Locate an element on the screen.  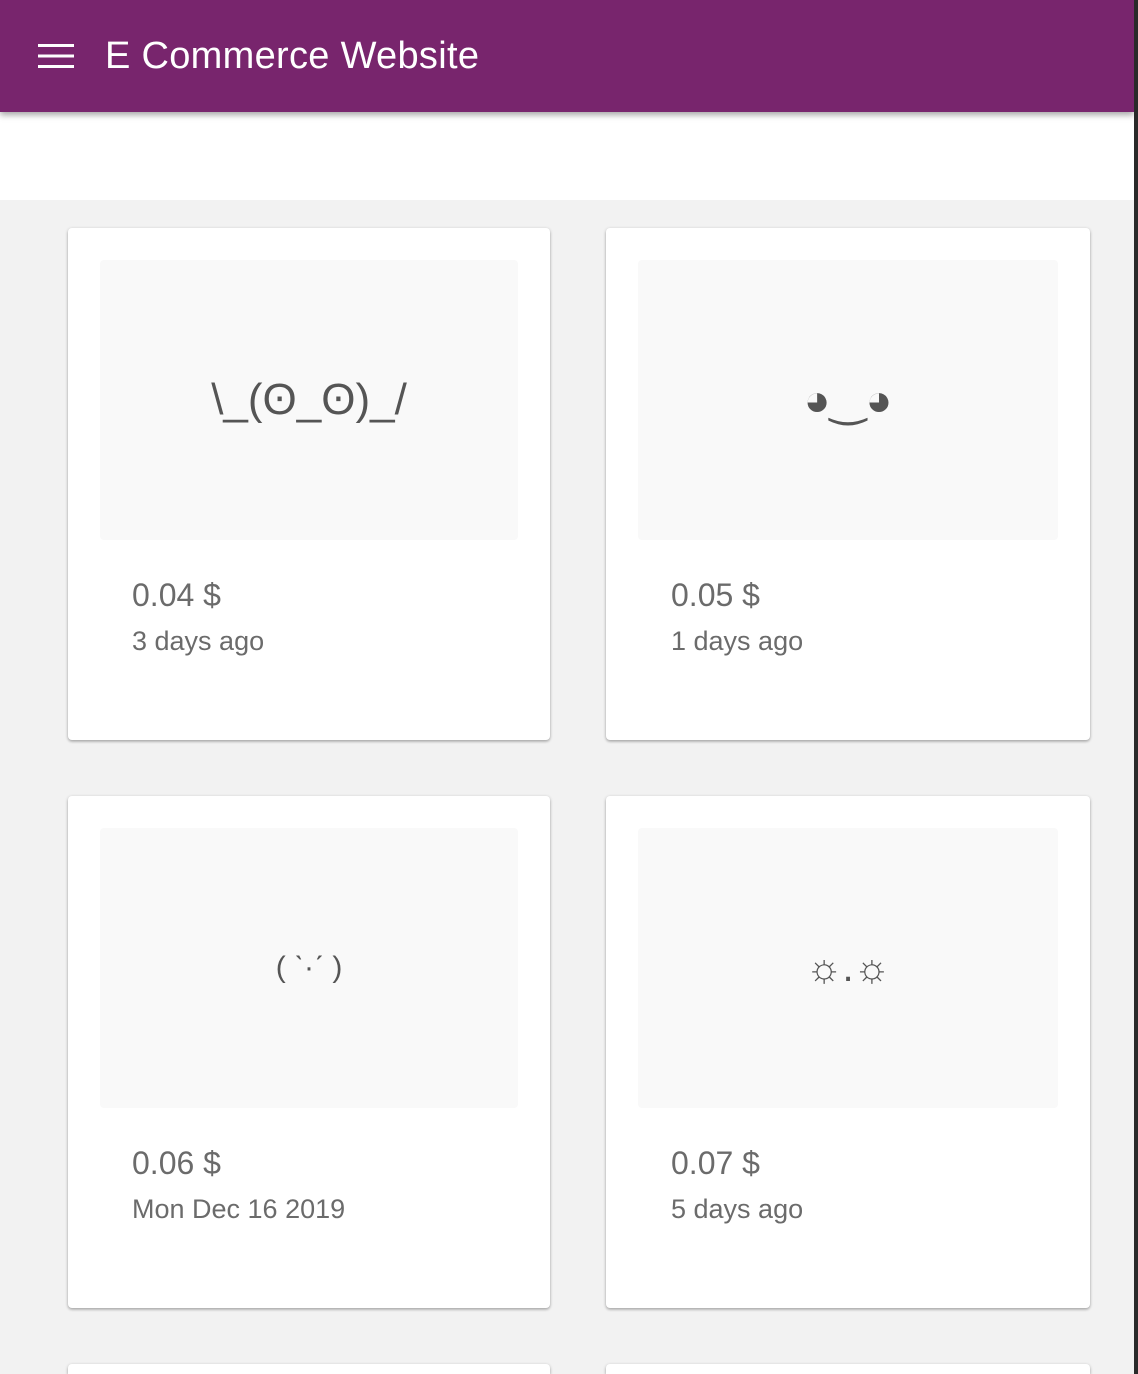
product-date: 5 days ago is located at coordinates (737, 1209).